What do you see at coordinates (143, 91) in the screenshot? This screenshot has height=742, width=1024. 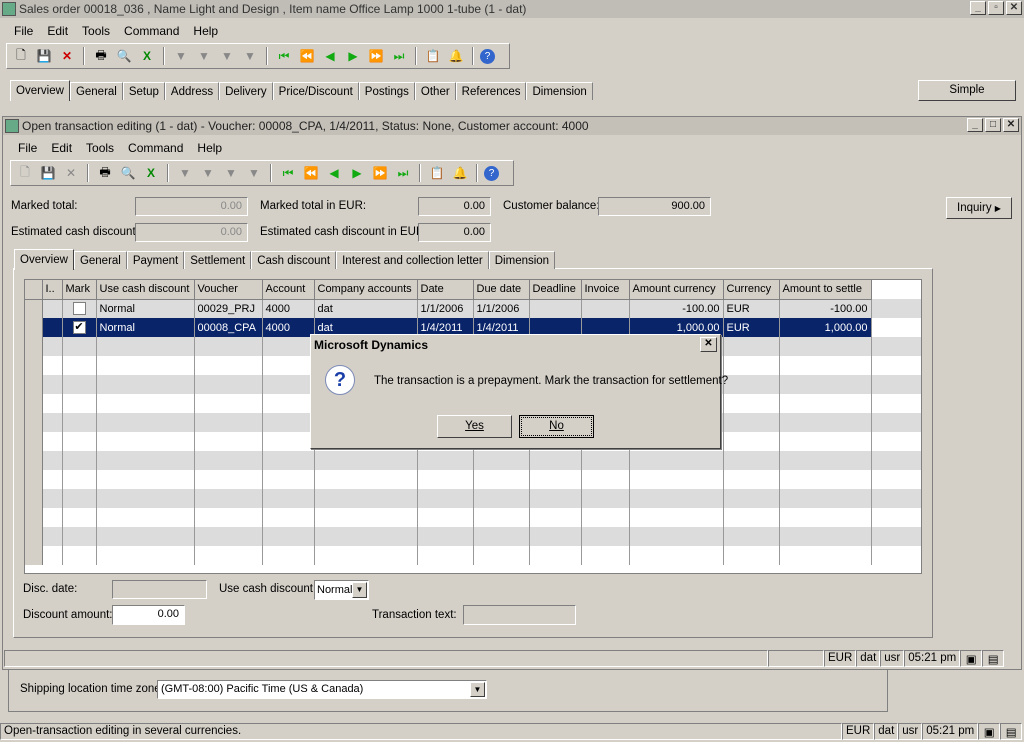 I see `sales-tab-setup: Setup` at bounding box center [143, 91].